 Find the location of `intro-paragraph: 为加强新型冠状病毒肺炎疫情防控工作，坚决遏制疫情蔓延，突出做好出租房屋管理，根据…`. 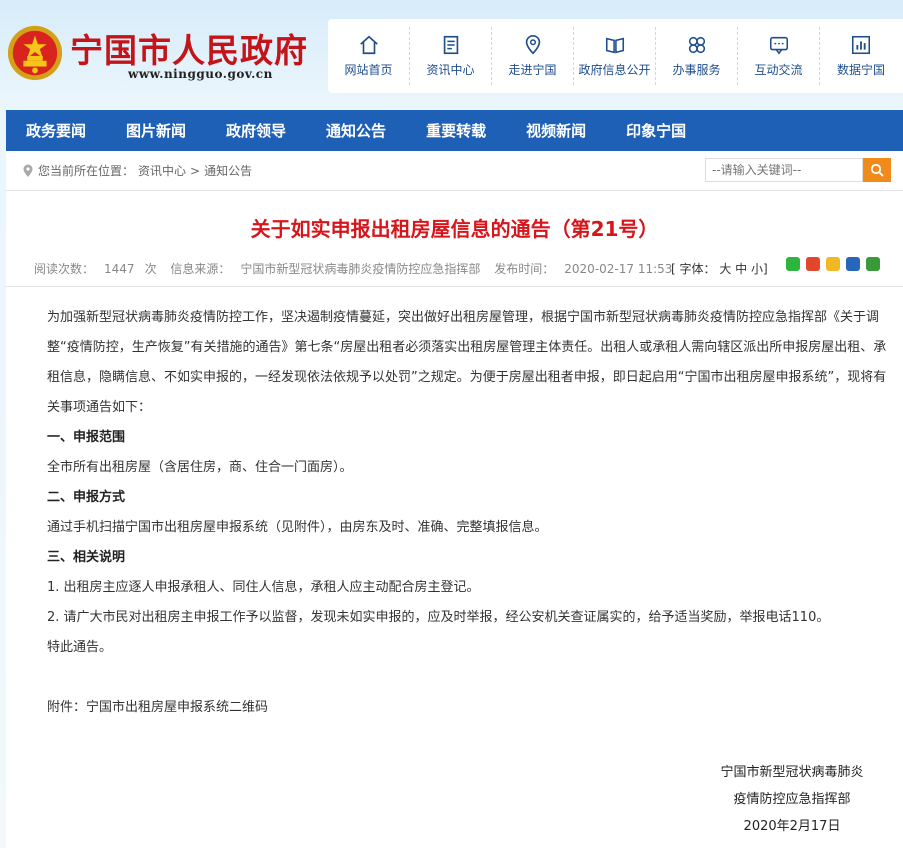

intro-paragraph: 为加强新型冠状病毒肺炎疫情防控工作，坚决遏制疫情蔓延，突出做好出租房屋管理，根据… is located at coordinates (470, 363).